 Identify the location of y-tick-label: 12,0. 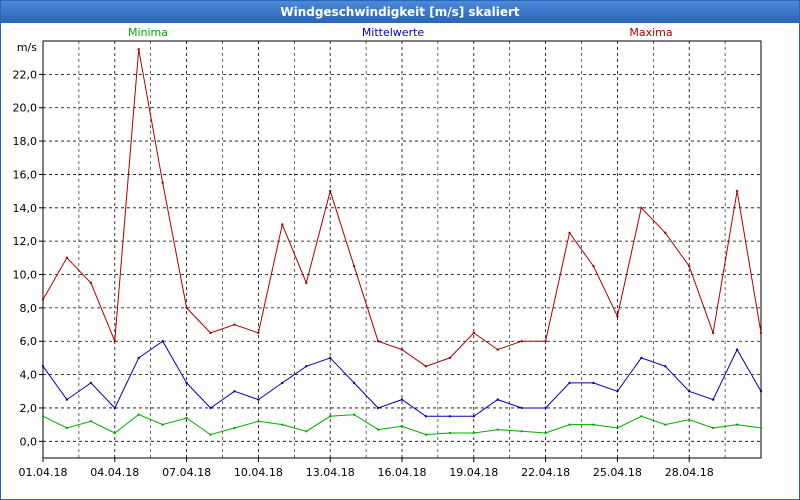
(25, 241).